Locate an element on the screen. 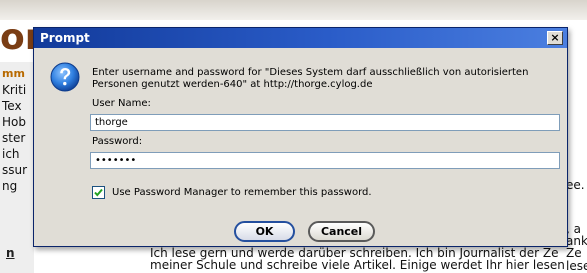 Image resolution: width=587 pixels, height=273 pixels. cancel-button: Cancel is located at coordinates (341, 231).